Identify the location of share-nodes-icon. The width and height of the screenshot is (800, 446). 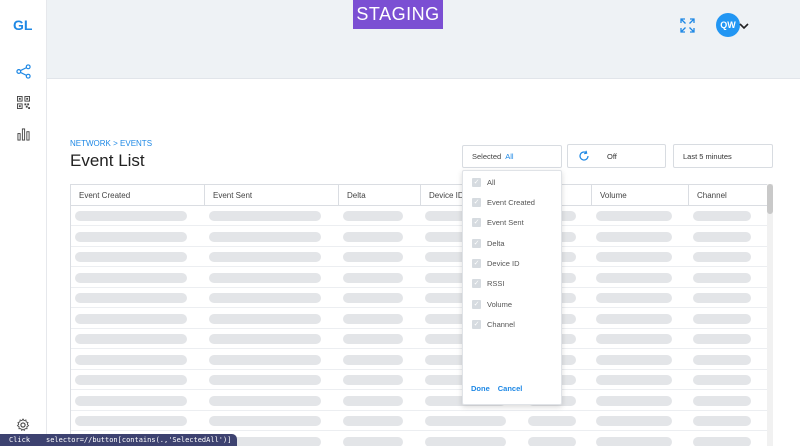
(23, 71).